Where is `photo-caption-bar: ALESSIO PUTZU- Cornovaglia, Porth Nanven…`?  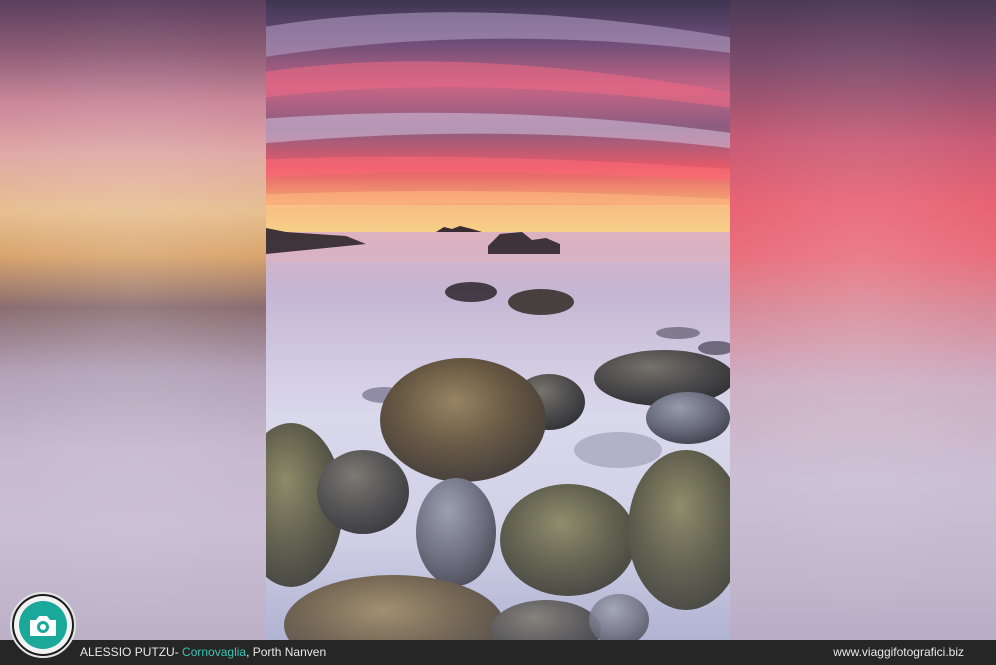 photo-caption-bar: ALESSIO PUTZU- Cornovaglia, Porth Nanven… is located at coordinates (498, 652).